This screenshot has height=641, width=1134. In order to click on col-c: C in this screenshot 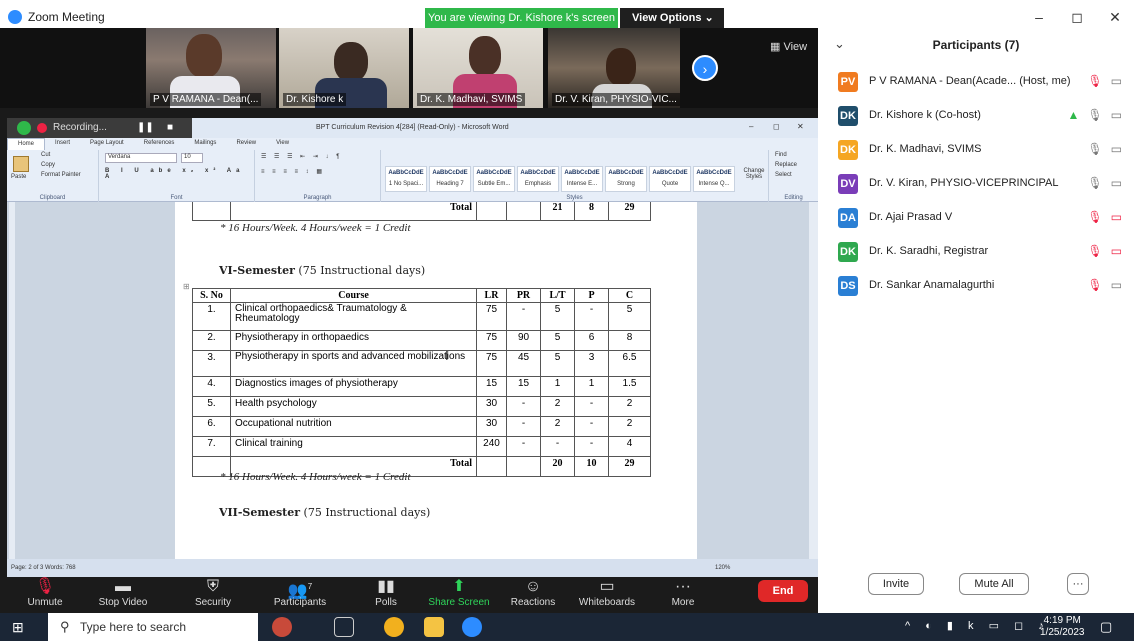, I will do `click(629, 295)`.